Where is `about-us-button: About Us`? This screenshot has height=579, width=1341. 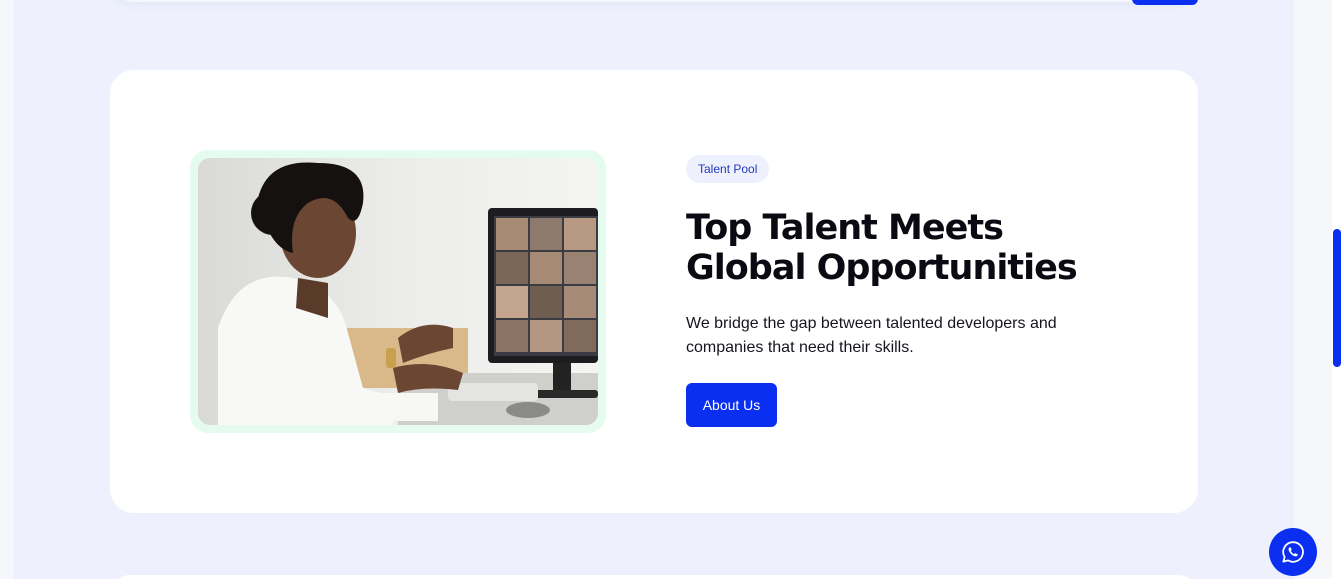
about-us-button: About Us is located at coordinates (731, 405).